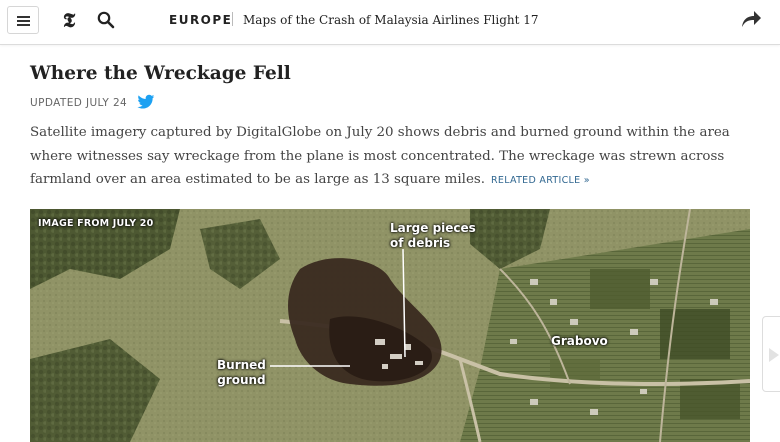 The width and height of the screenshot is (780, 442). Describe the element at coordinates (241, 372) in the screenshot. I see `burned-ground-label: Burned ground` at that location.